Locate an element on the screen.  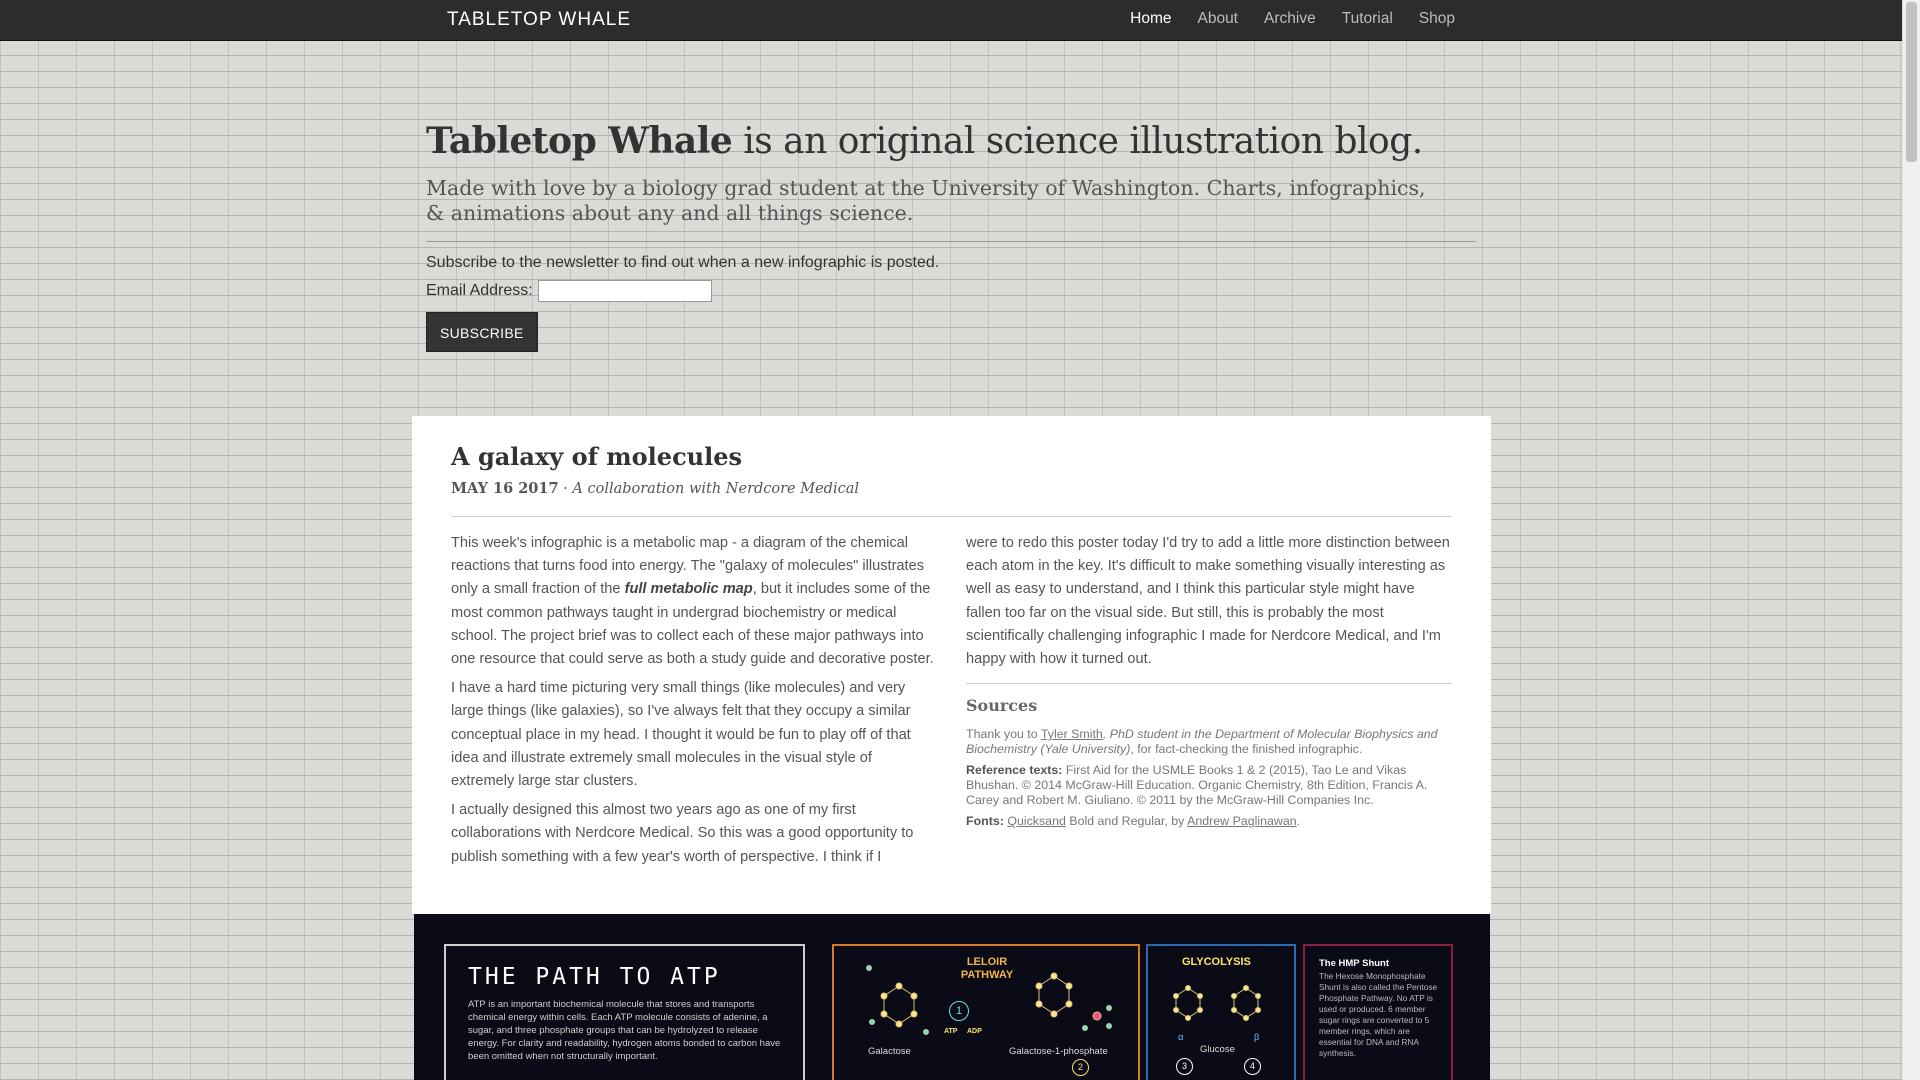
post-divider is located at coordinates (951, 516).